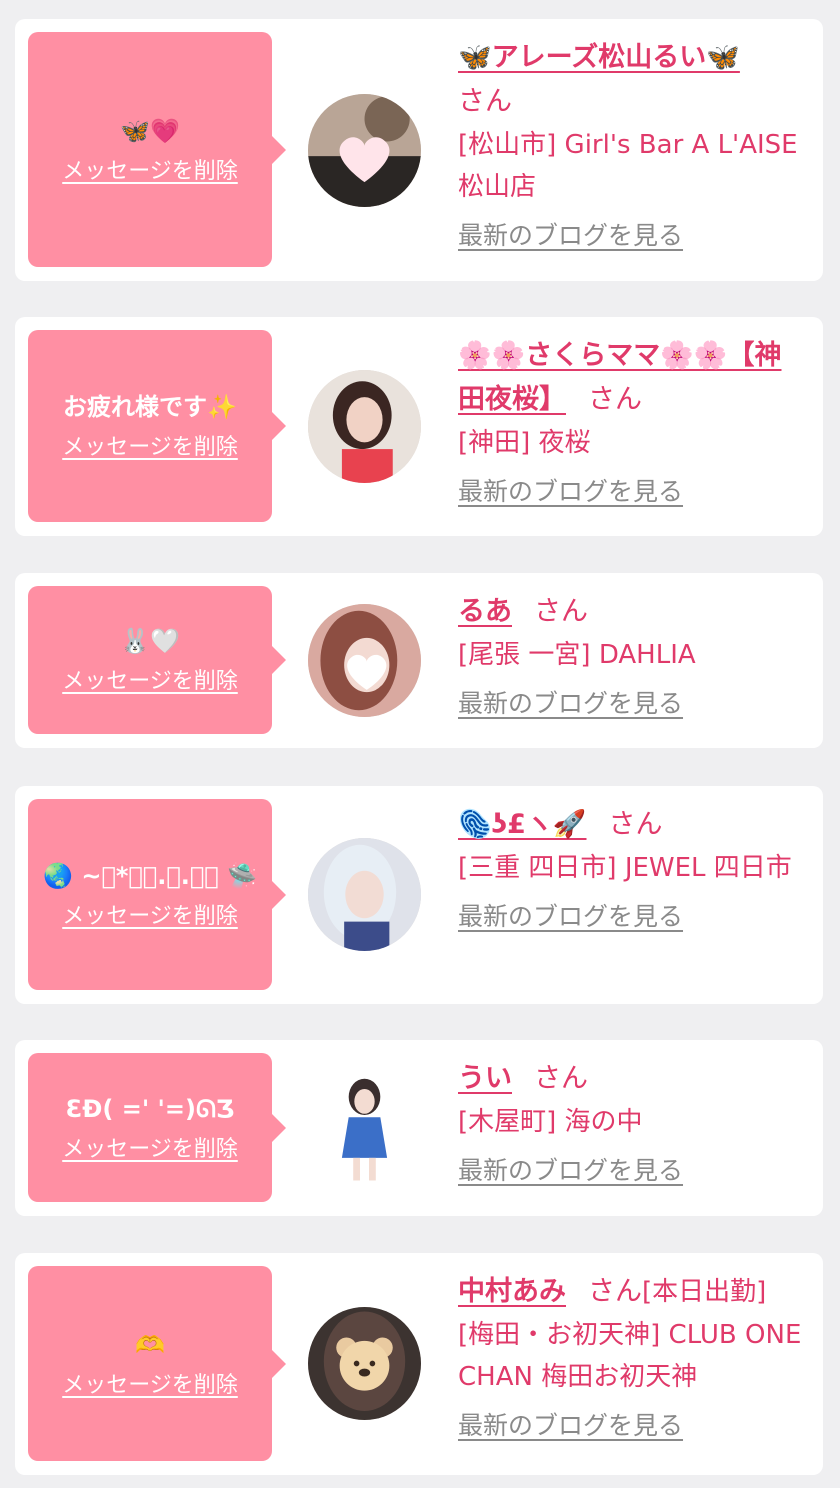 This screenshot has height=1488, width=840. I want to click on cast-name-link: るあ, so click(485, 611).